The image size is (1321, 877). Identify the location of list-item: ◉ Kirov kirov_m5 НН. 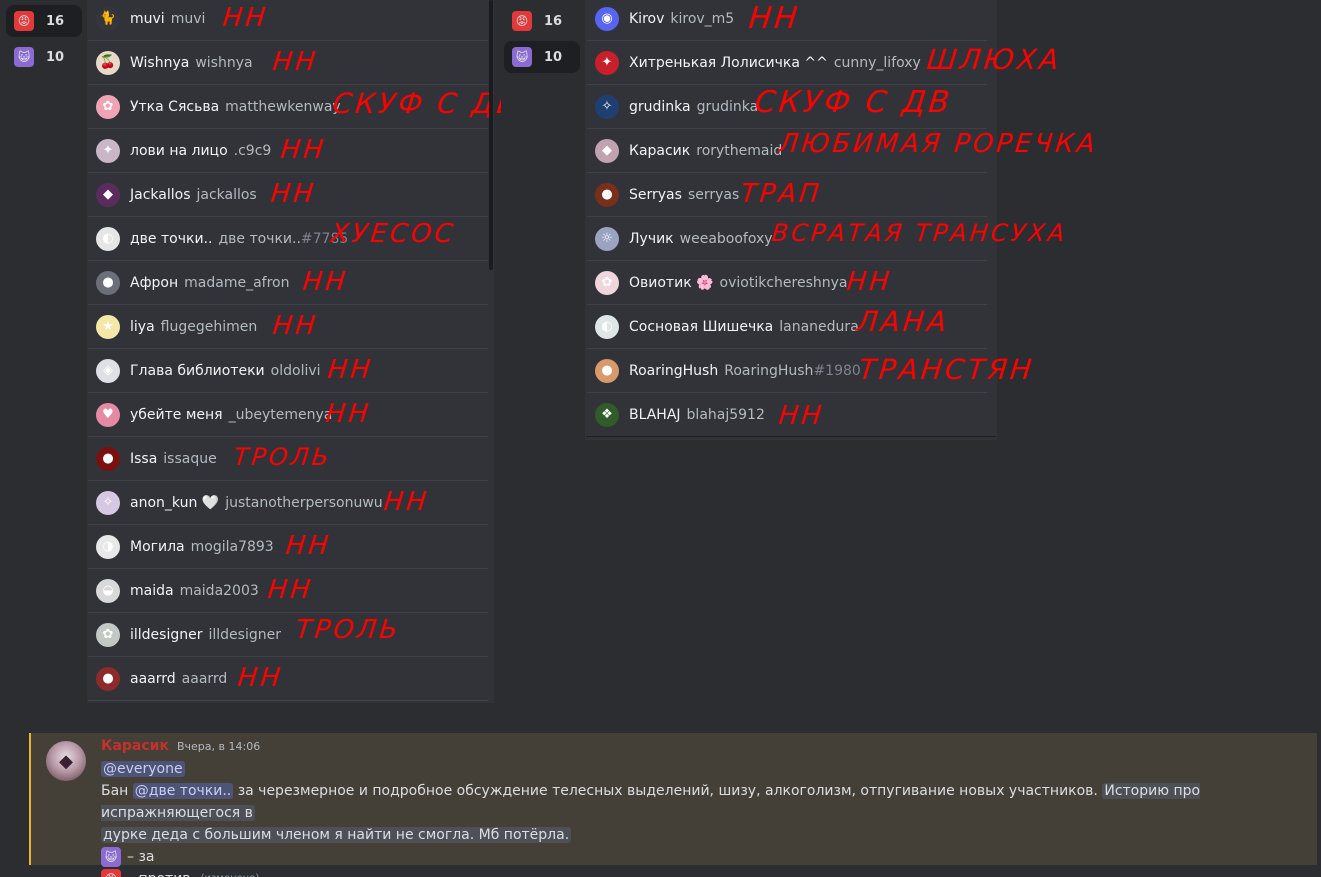
(787, 20).